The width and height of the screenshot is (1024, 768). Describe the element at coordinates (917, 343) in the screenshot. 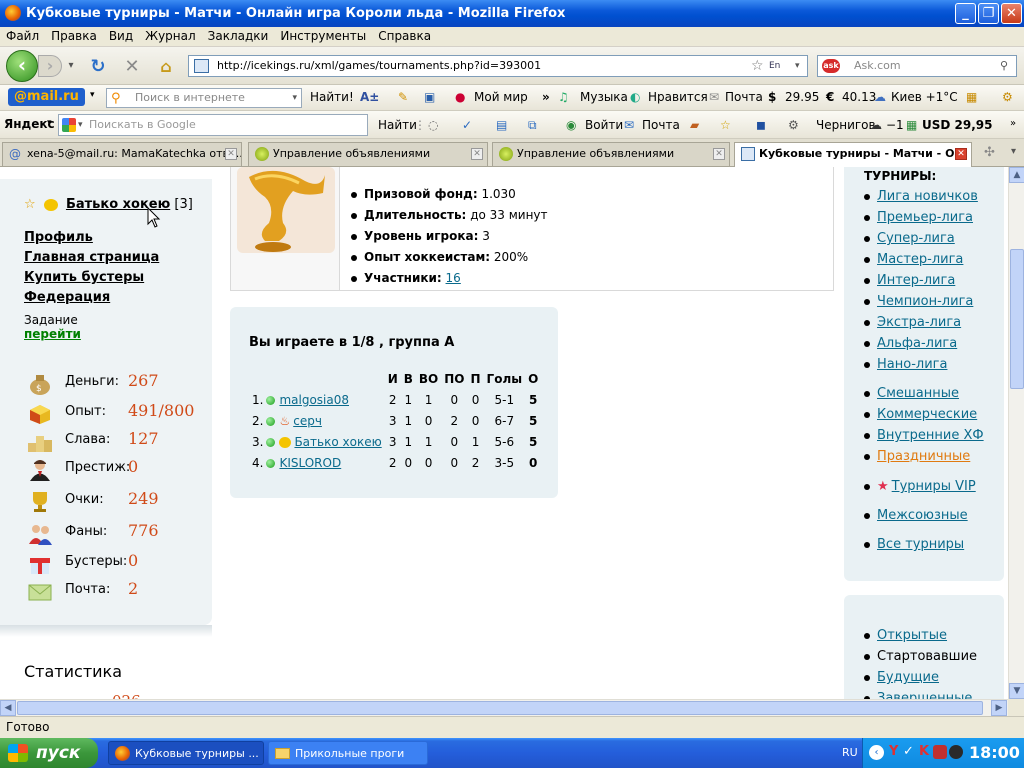

I see `league-link: Альфа-лига` at that location.